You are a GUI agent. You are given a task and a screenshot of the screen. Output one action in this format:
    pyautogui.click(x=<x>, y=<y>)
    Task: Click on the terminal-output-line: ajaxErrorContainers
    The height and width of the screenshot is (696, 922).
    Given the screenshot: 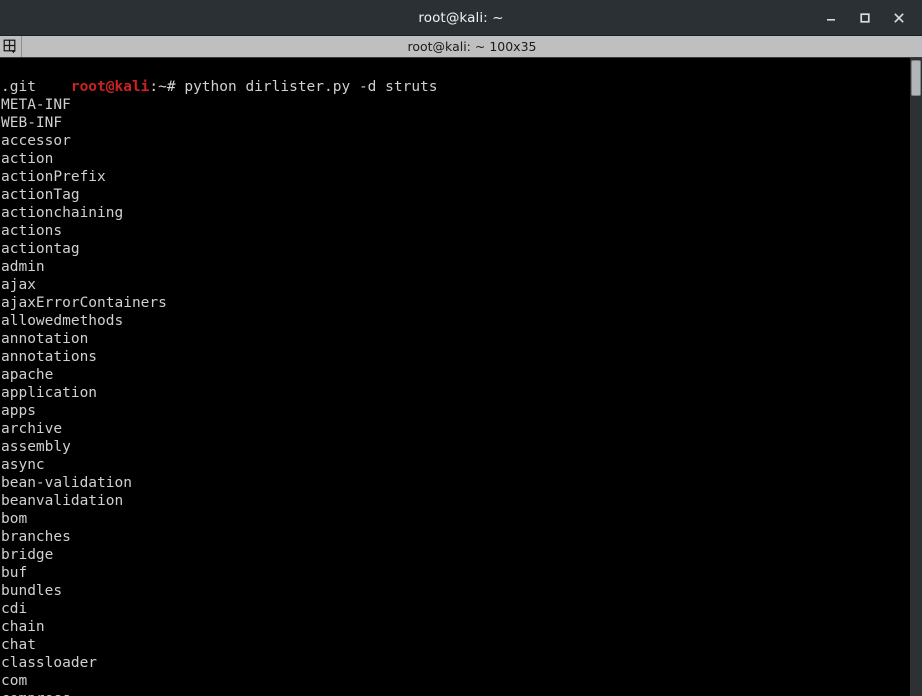 What is the action you would take?
    pyautogui.click(x=84, y=303)
    